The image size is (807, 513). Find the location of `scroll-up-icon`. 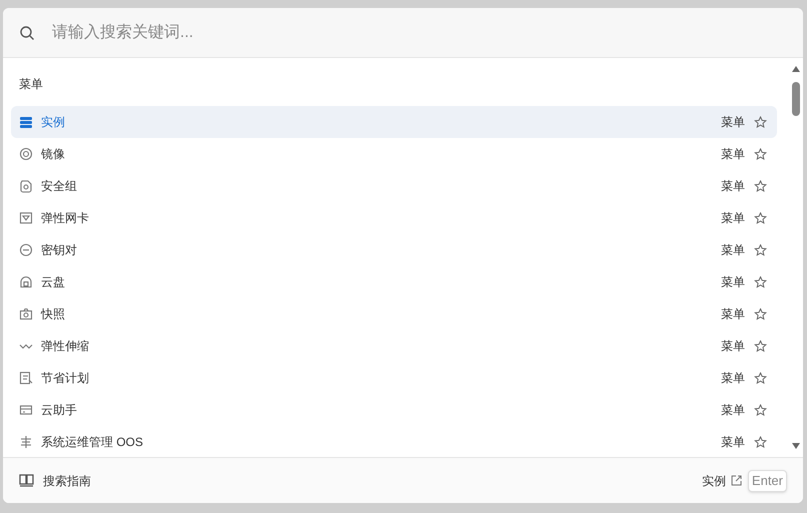

scroll-up-icon is located at coordinates (796, 69).